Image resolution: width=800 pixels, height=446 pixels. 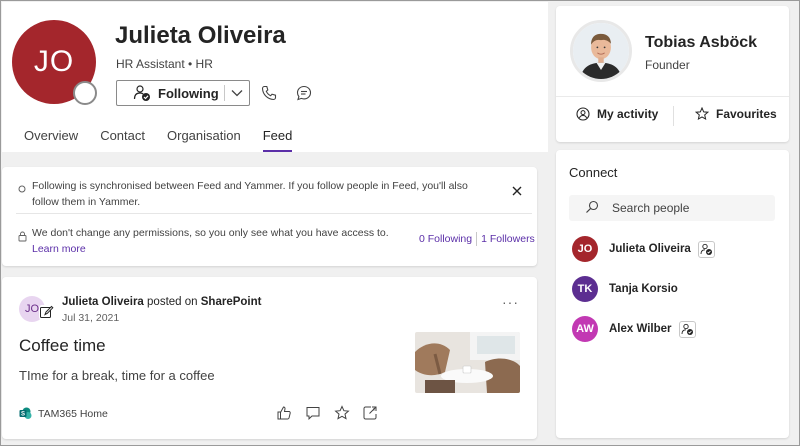 I want to click on my-activity-button: My activity, so click(x=617, y=114).